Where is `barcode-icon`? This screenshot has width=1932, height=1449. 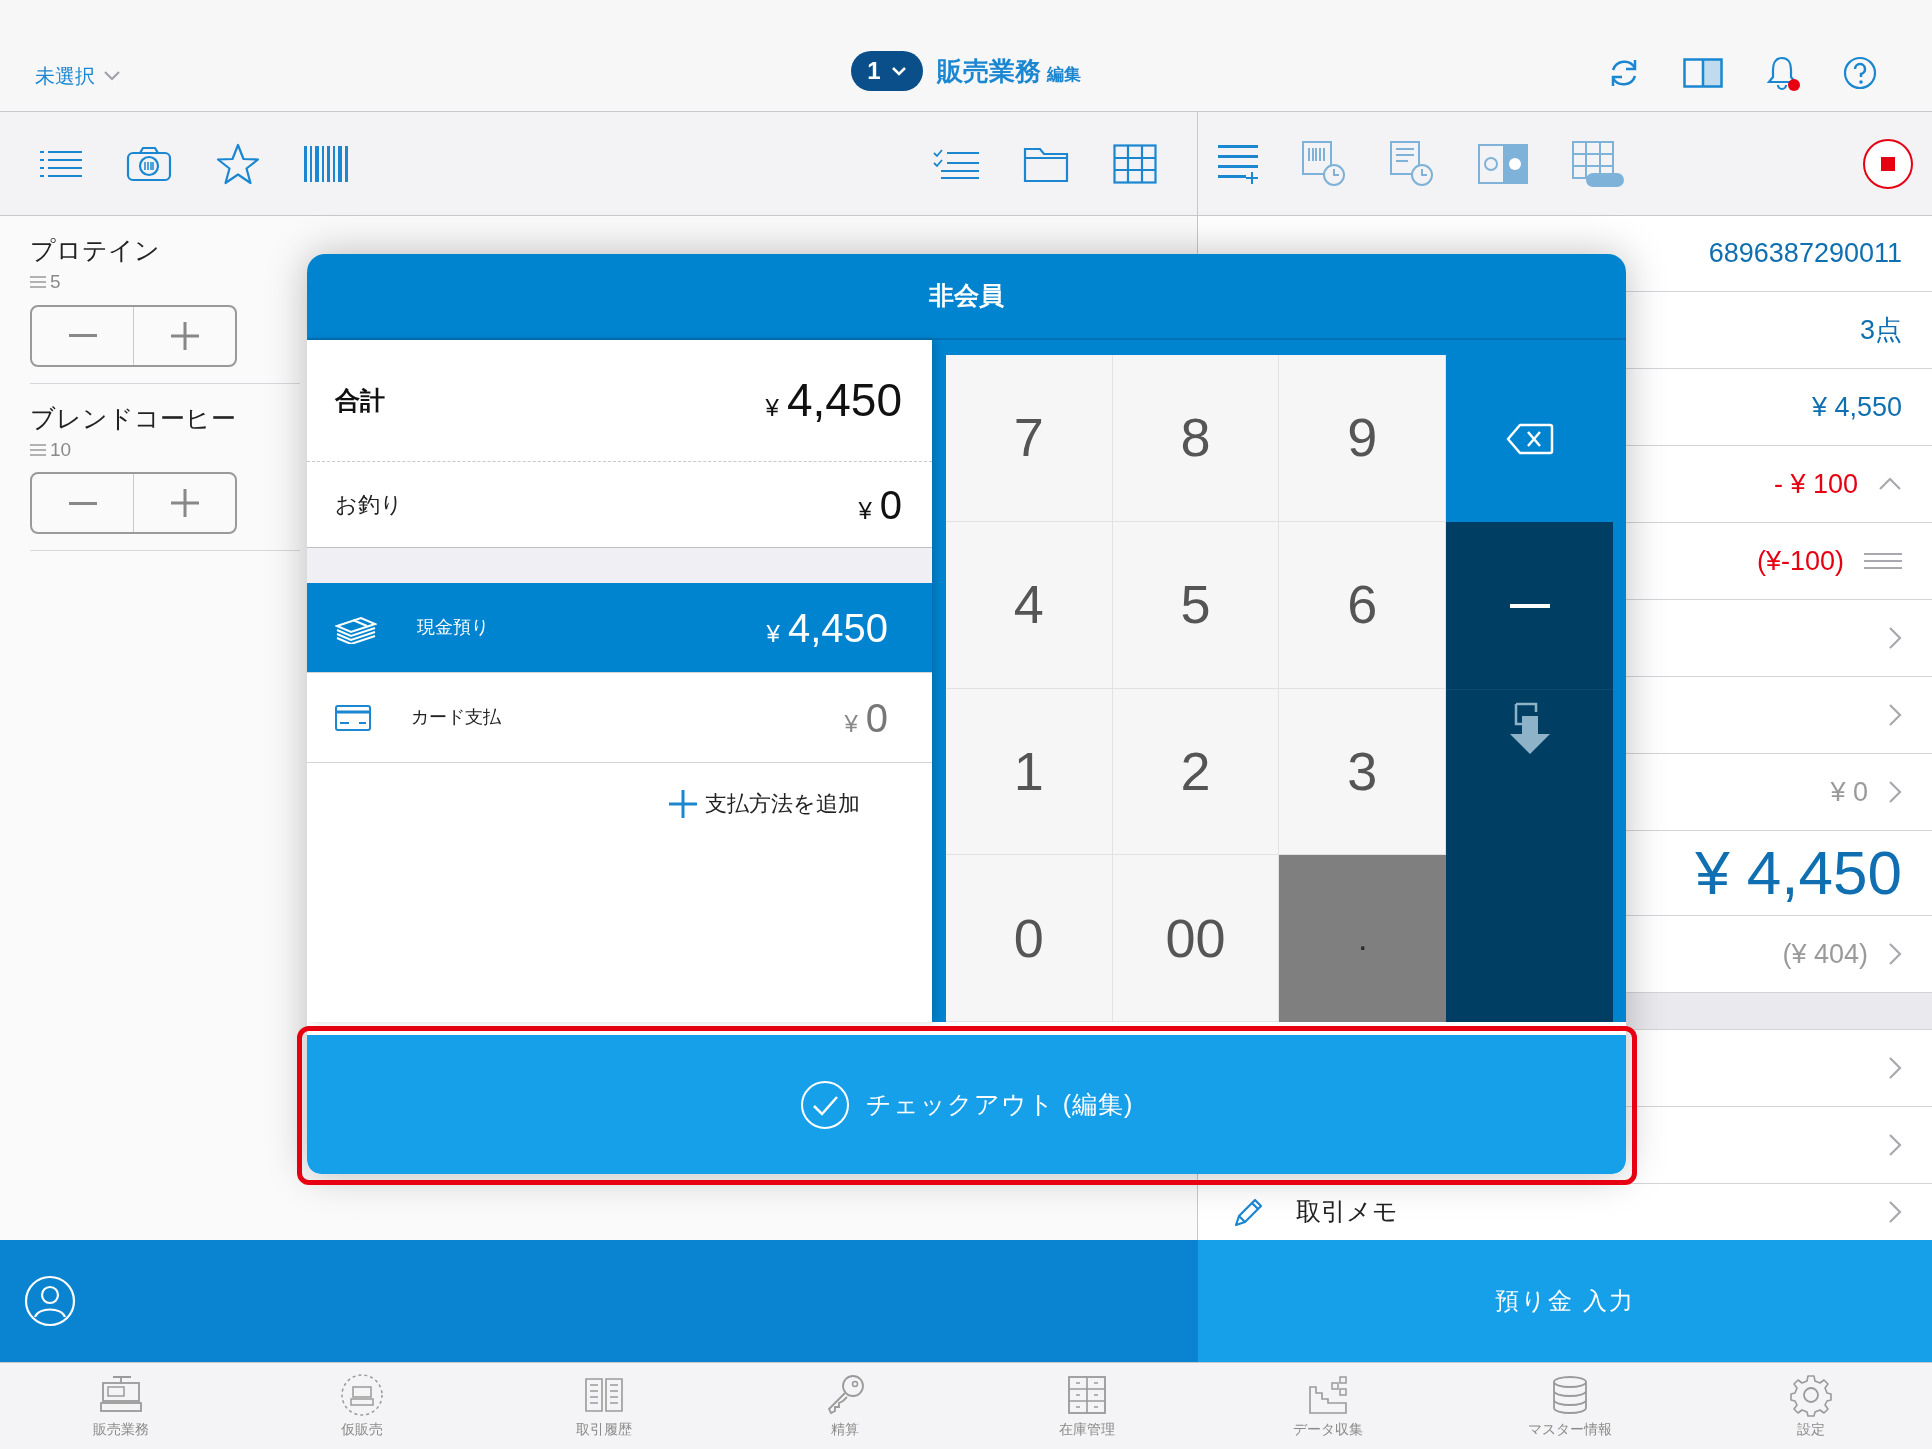
barcode-icon is located at coordinates (326, 163).